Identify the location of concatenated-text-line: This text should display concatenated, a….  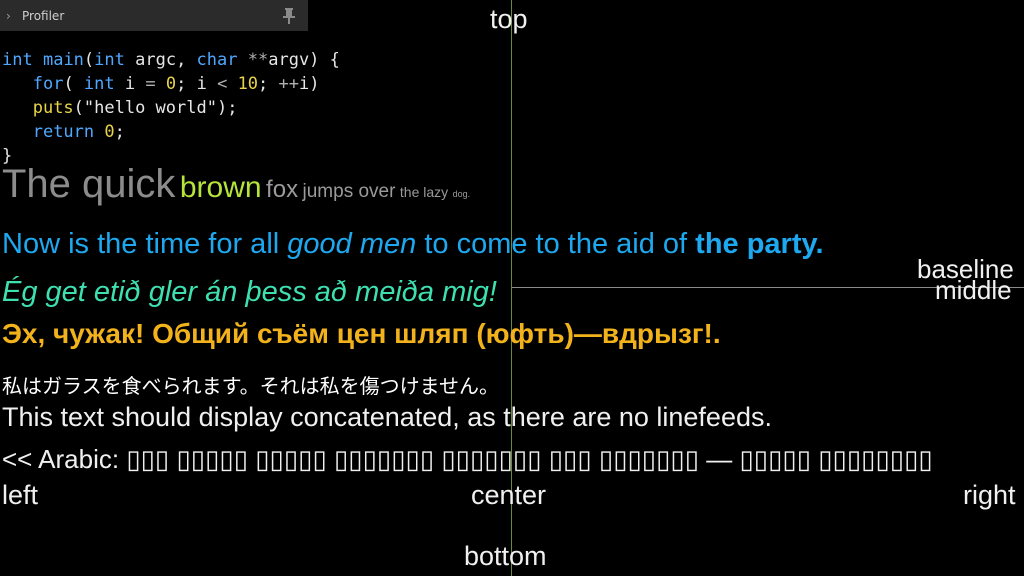
(387, 417).